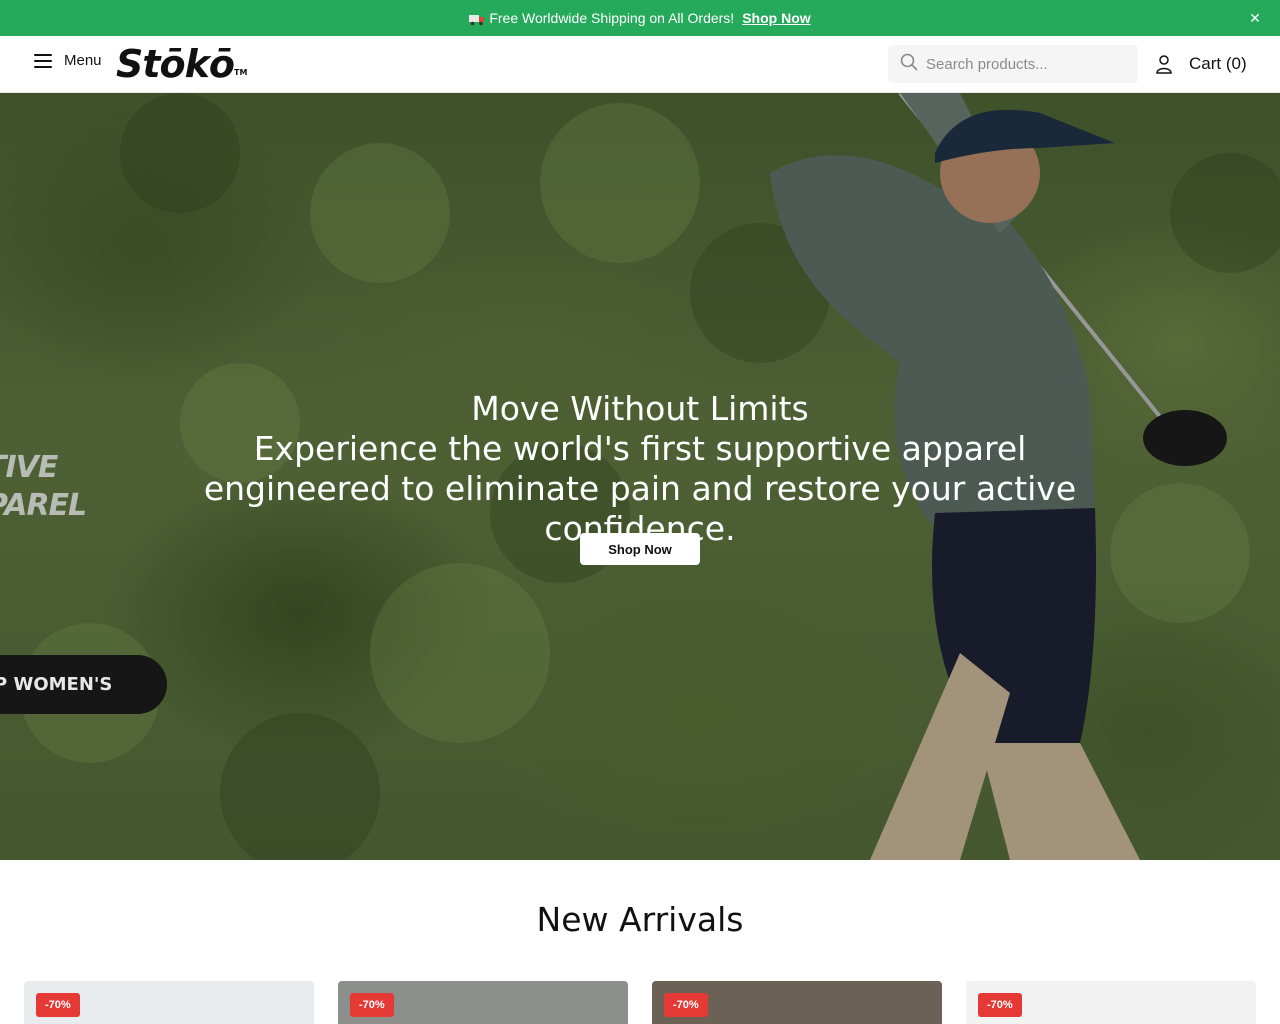 Image resolution: width=1280 pixels, height=1024 pixels. Describe the element at coordinates (43, 60) in the screenshot. I see `hamburger-icon` at that location.